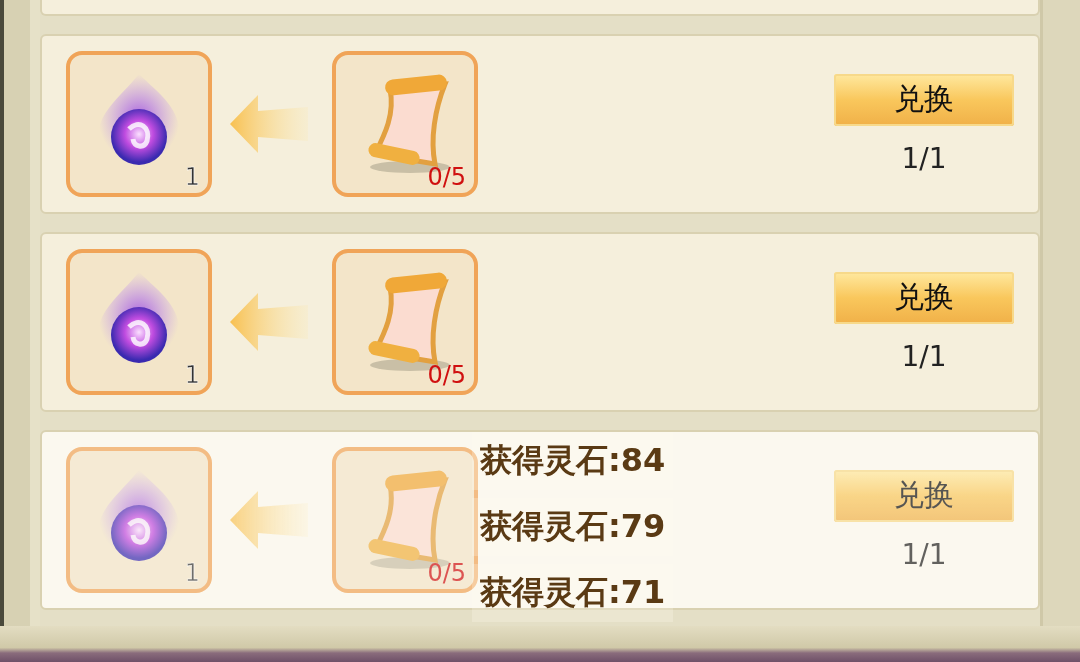  Describe the element at coordinates (573, 526) in the screenshot. I see `reward-message: 获得灵石:79` at that location.